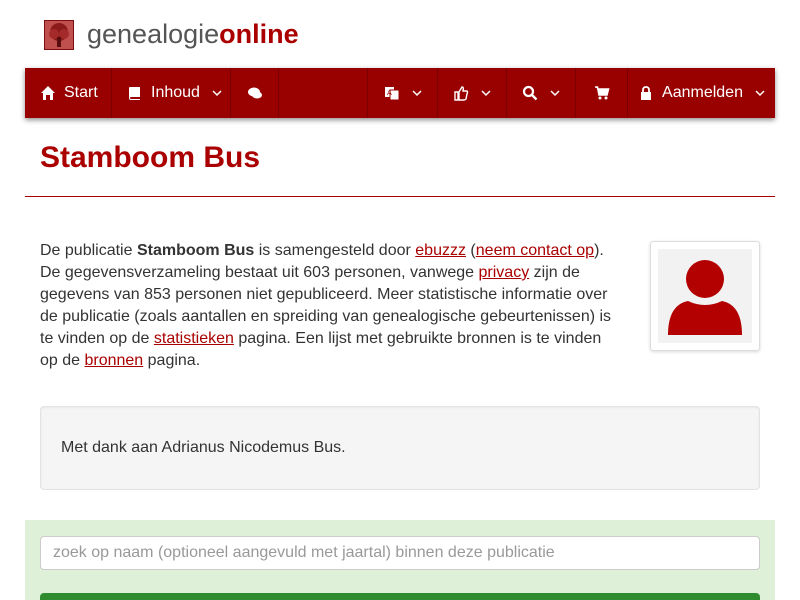 The width and height of the screenshot is (800, 600). I want to click on desc-text: is samengesteld door, so click(335, 250).